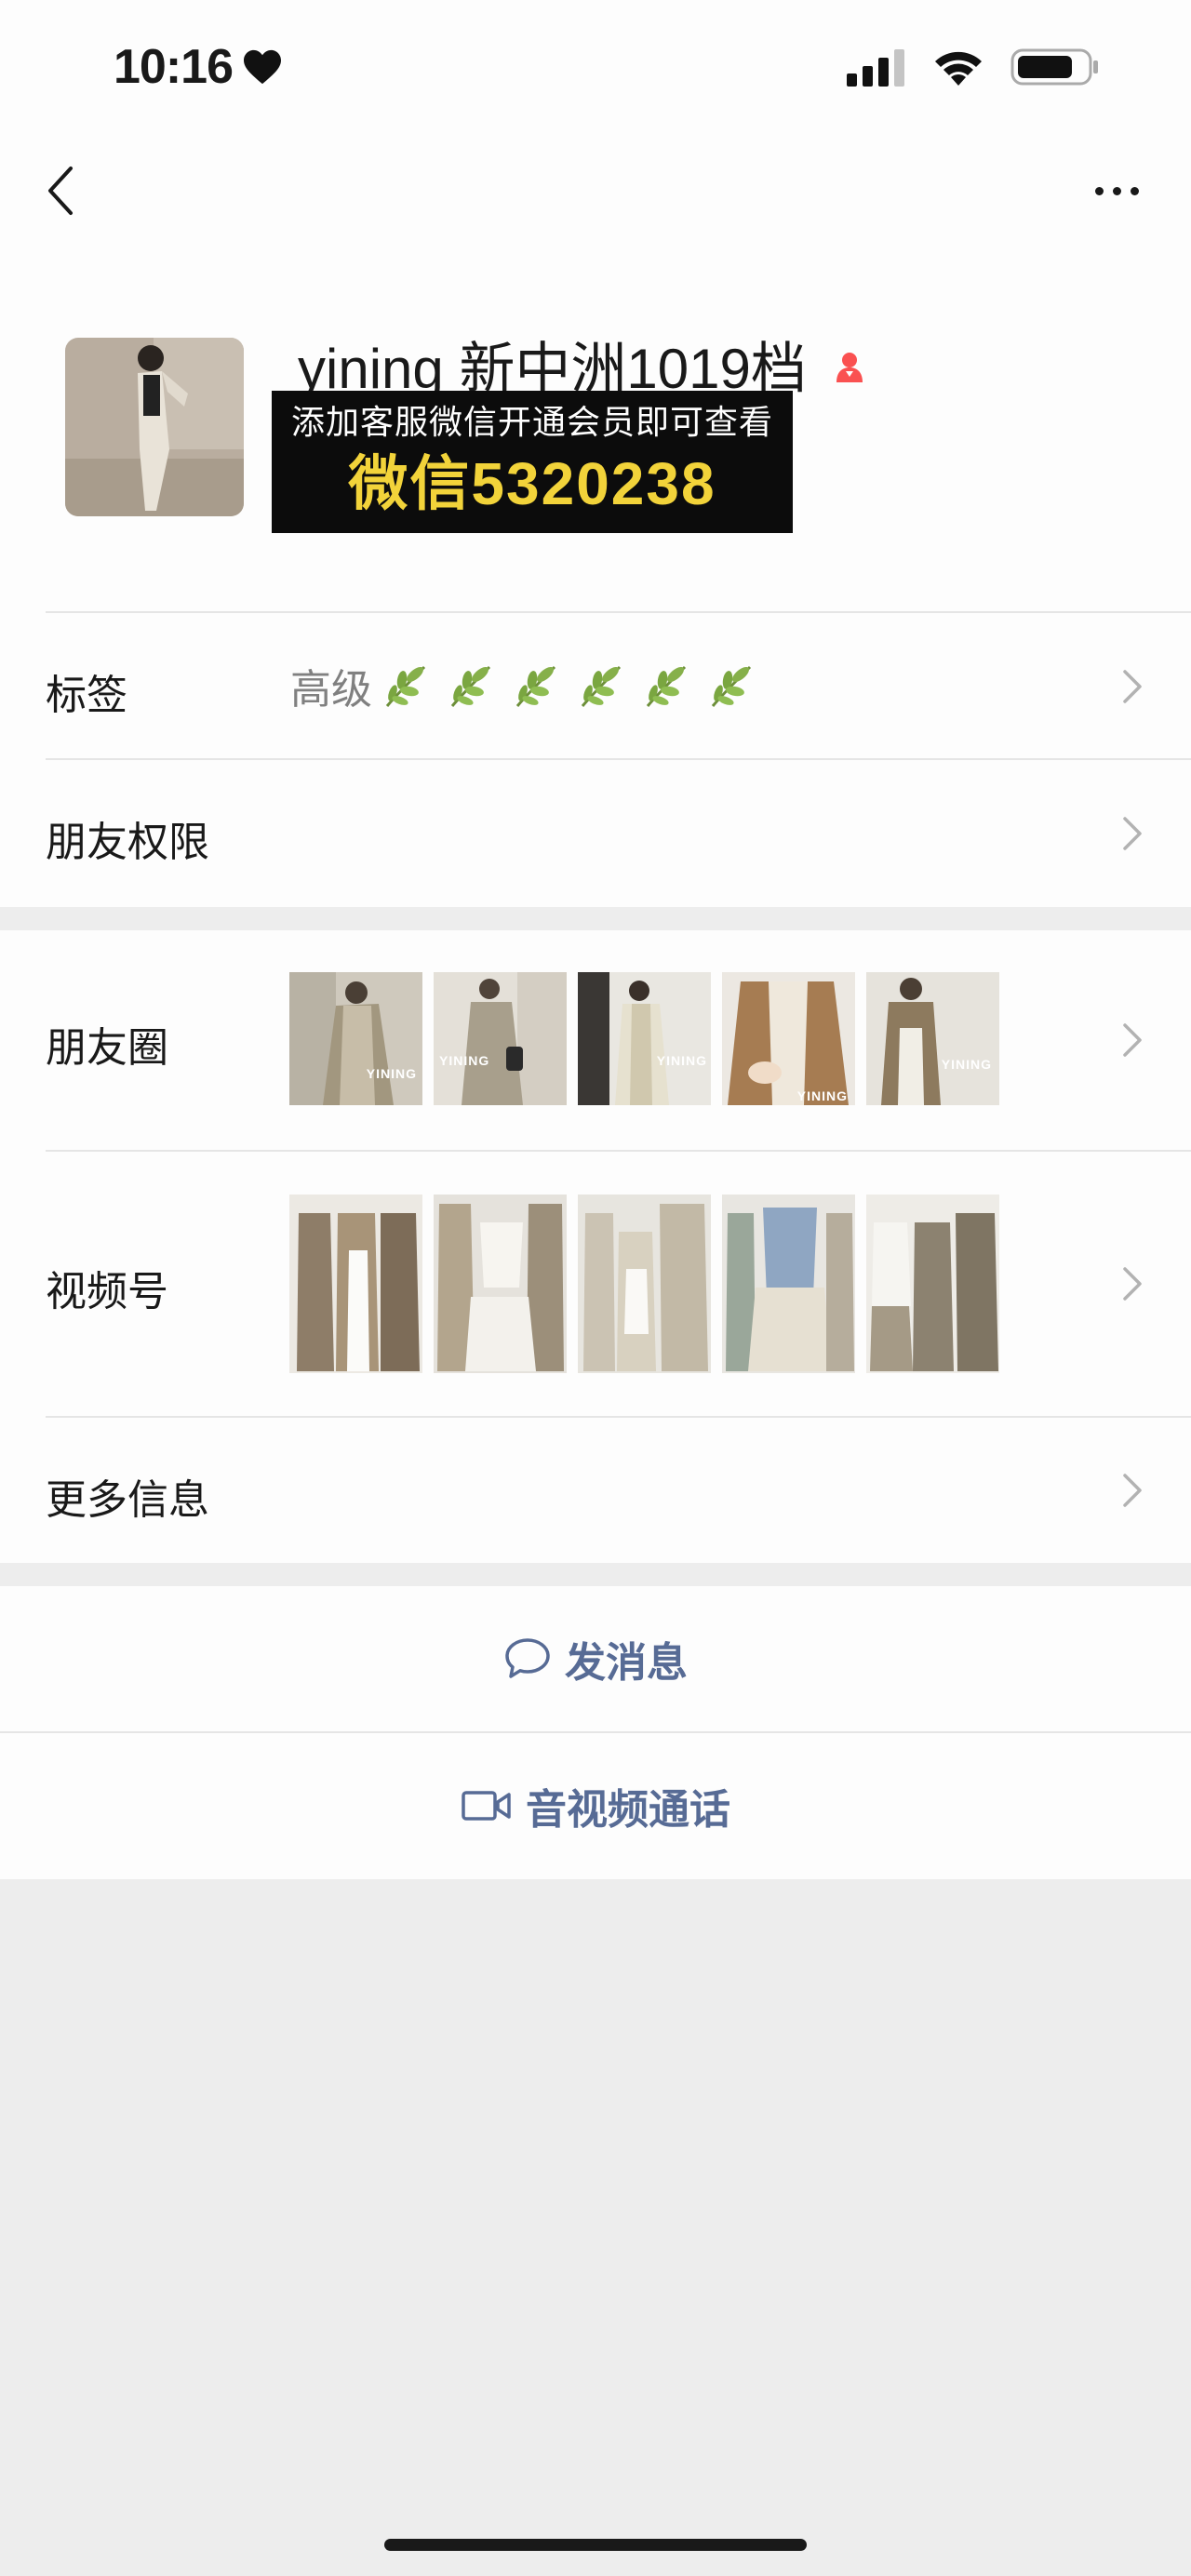 This screenshot has height=2576, width=1191. I want to click on row-label-channels: 视频号, so click(107, 1292).